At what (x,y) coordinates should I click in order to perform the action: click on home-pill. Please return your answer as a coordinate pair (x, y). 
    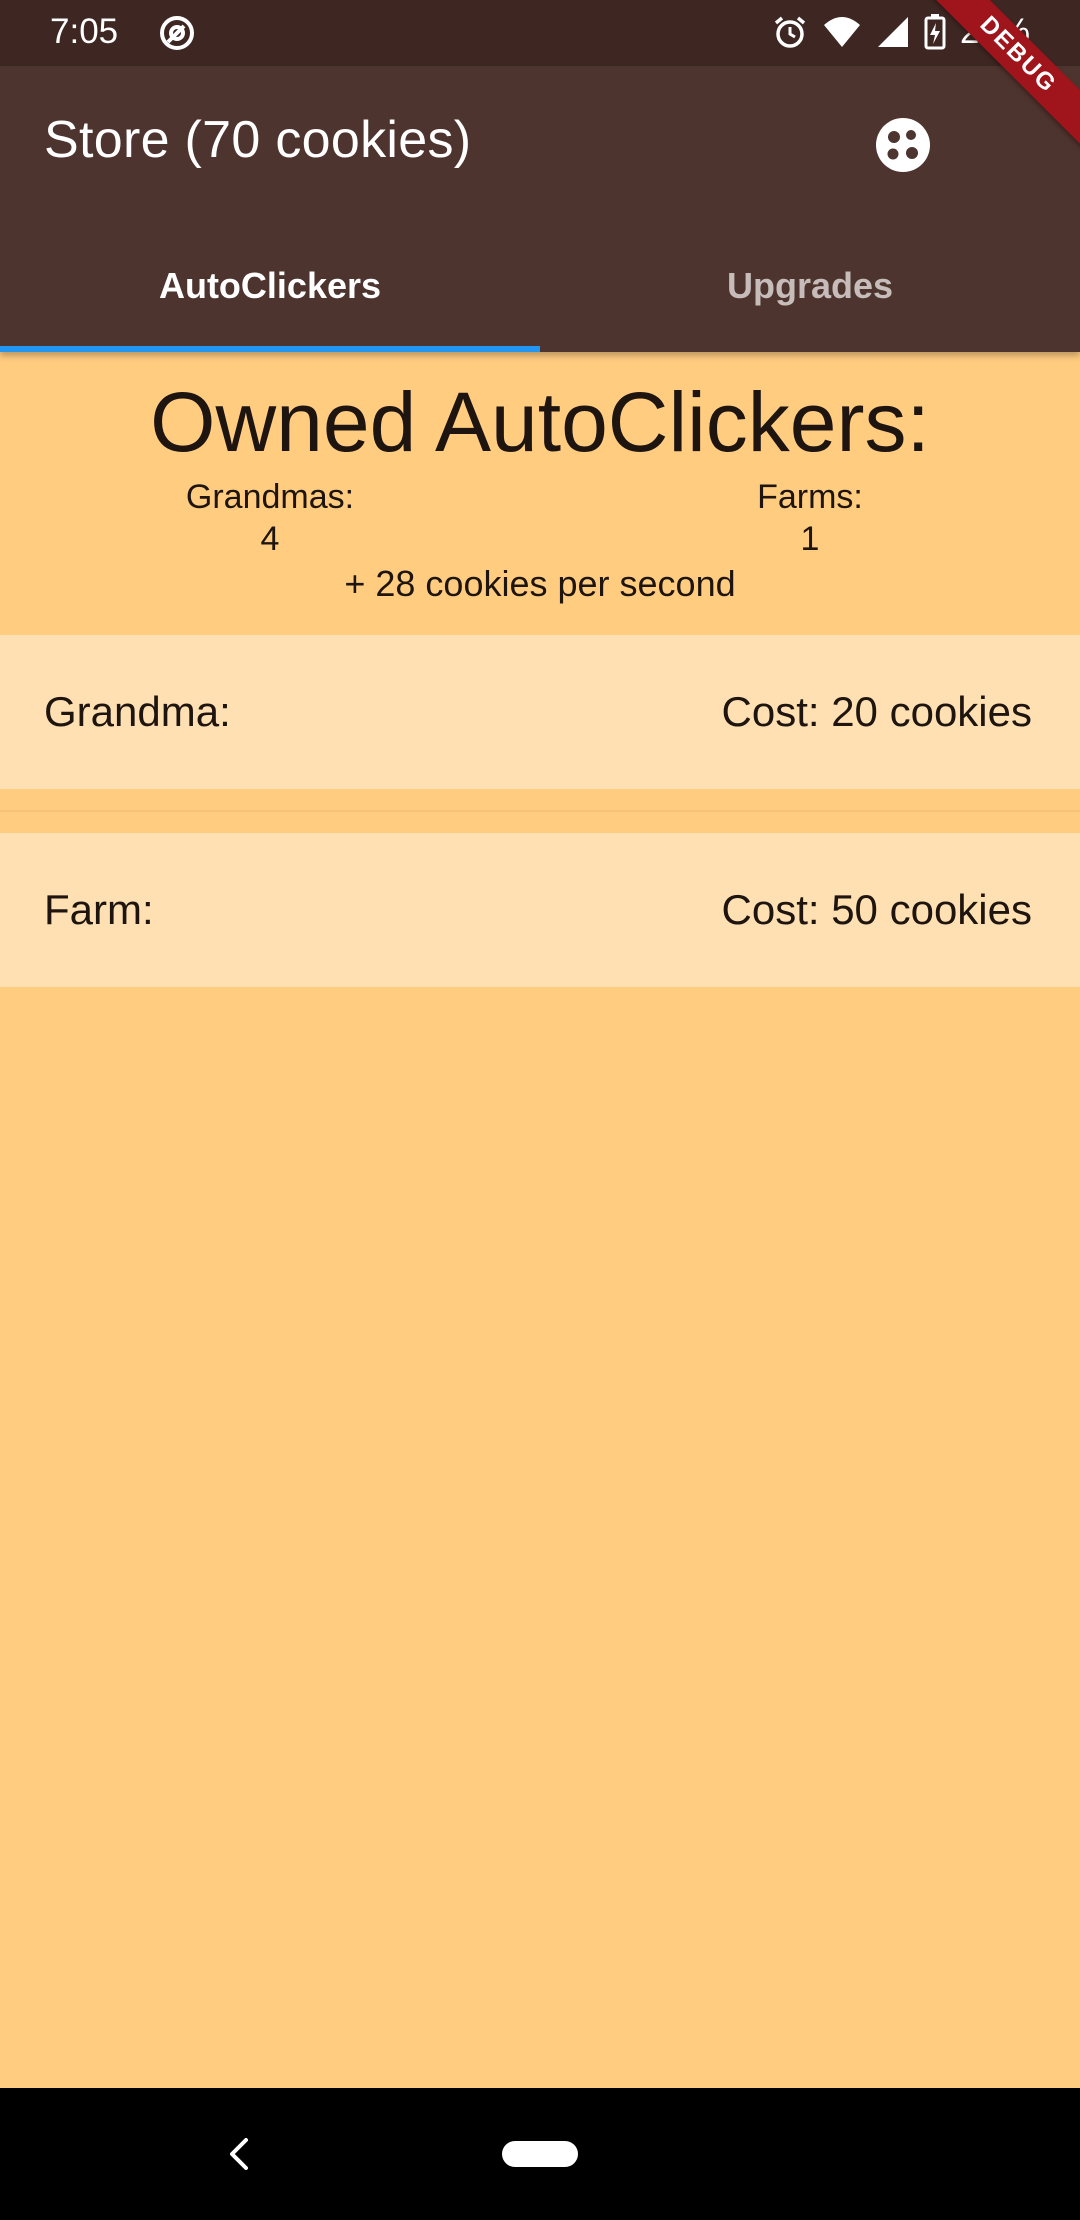
    Looking at the image, I should click on (540, 2154).